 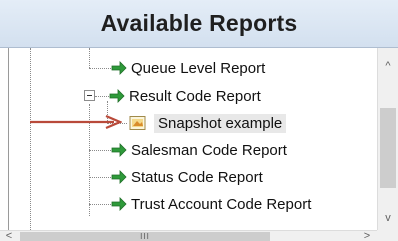 I want to click on scroll-left-button: <, so click(x=9, y=235).